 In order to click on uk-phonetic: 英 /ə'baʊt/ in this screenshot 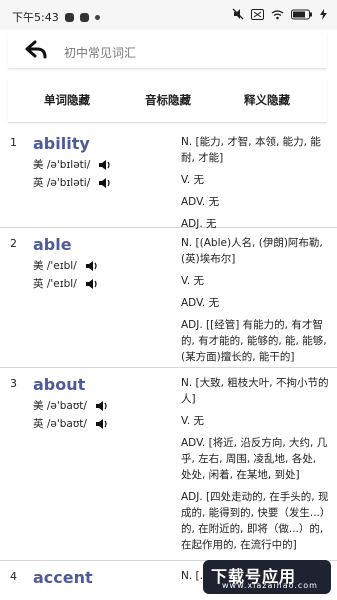, I will do `click(60, 424)`.